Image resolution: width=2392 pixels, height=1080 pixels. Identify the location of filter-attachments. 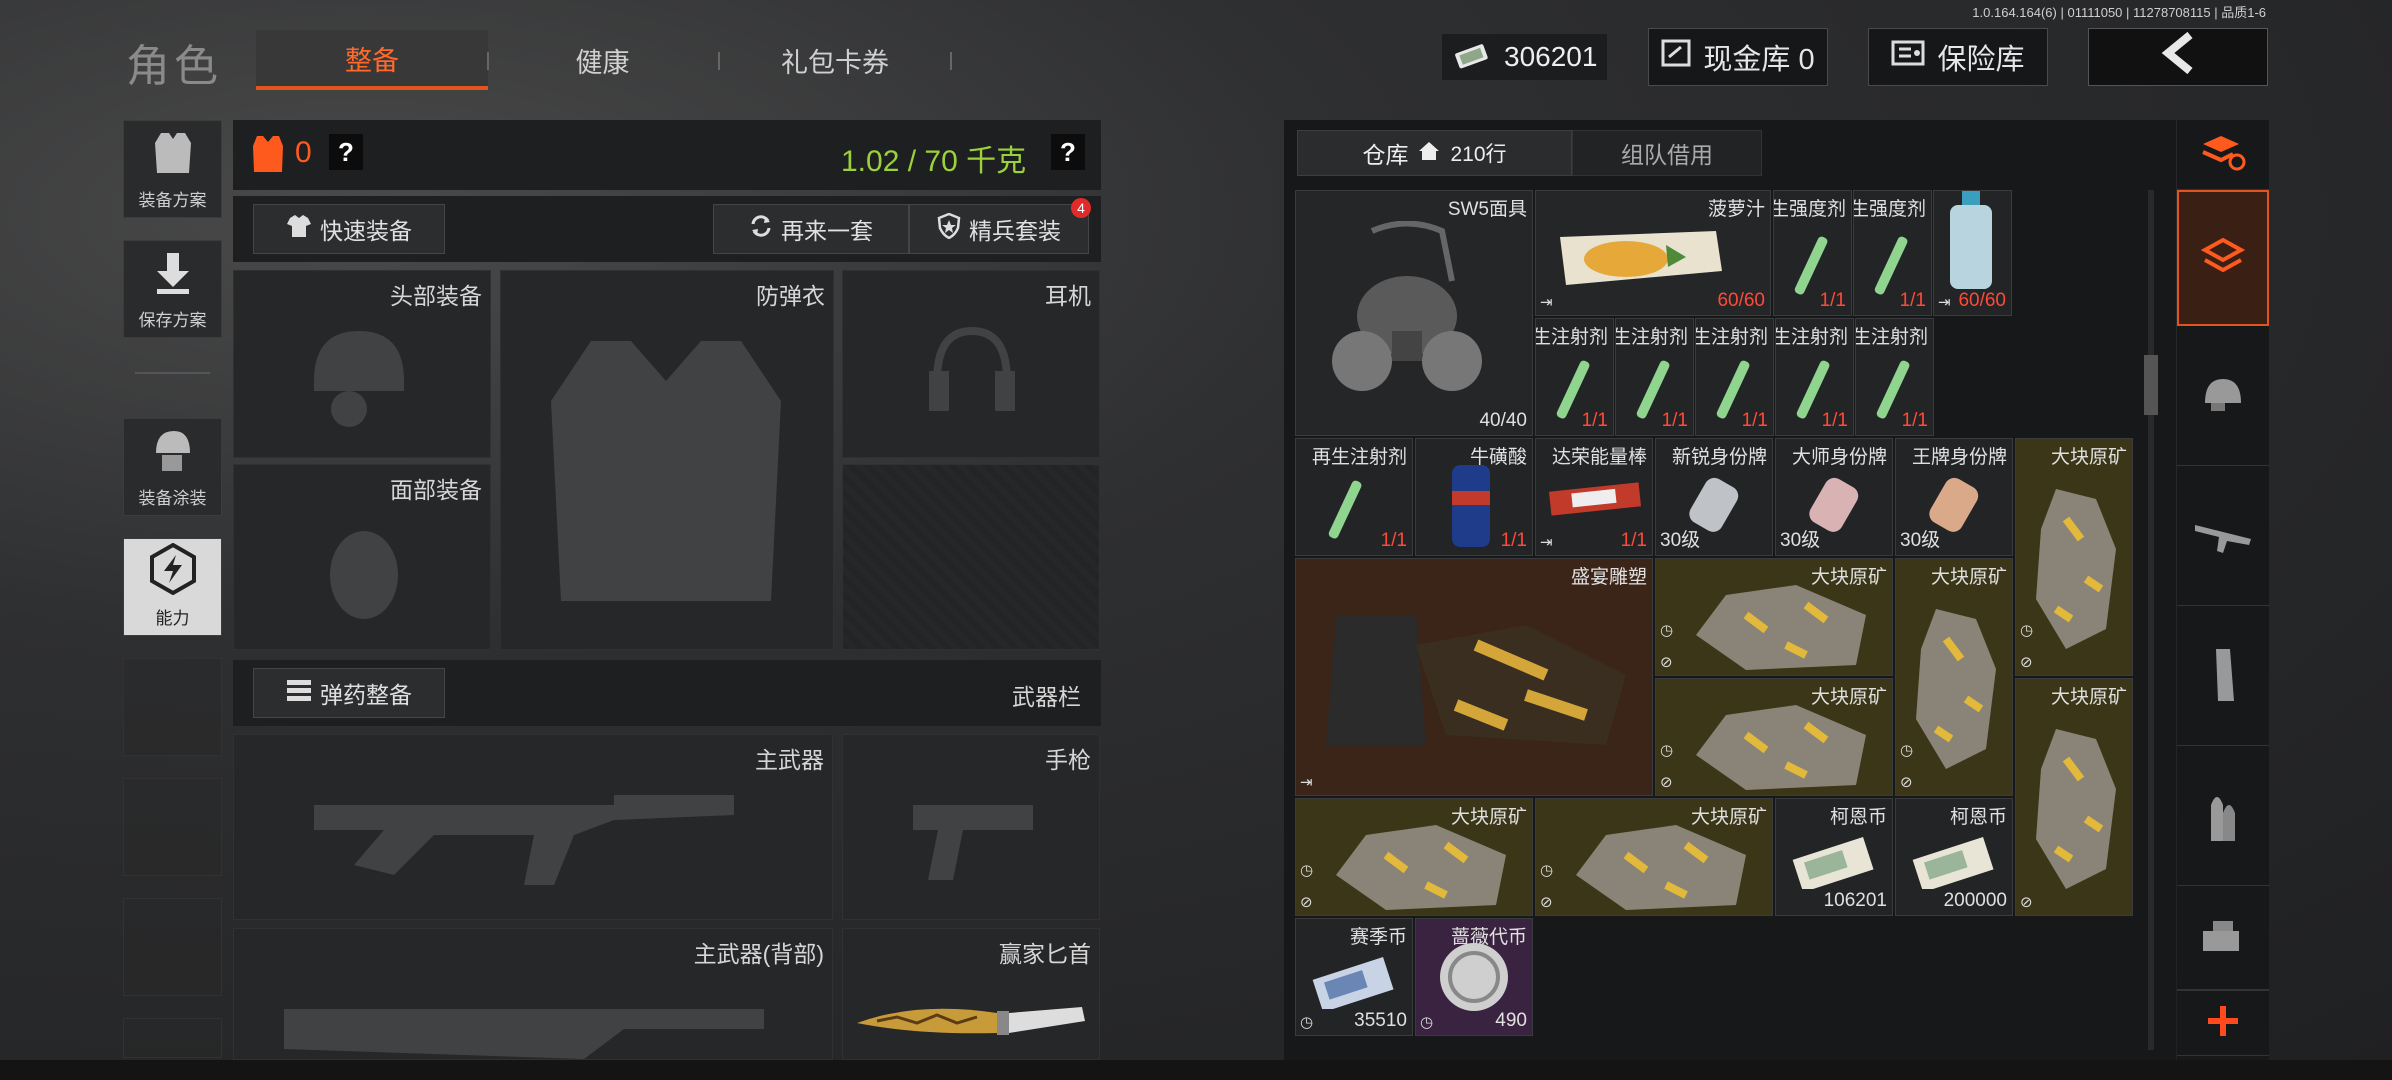
(2223, 940).